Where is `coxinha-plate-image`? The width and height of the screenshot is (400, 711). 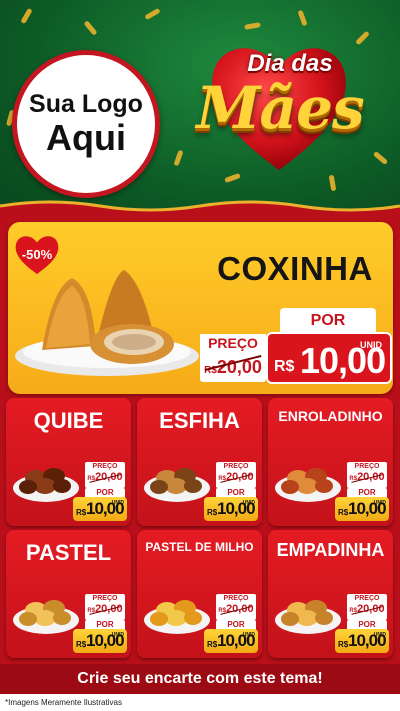
coxinha-plate-image is located at coordinates (107, 323).